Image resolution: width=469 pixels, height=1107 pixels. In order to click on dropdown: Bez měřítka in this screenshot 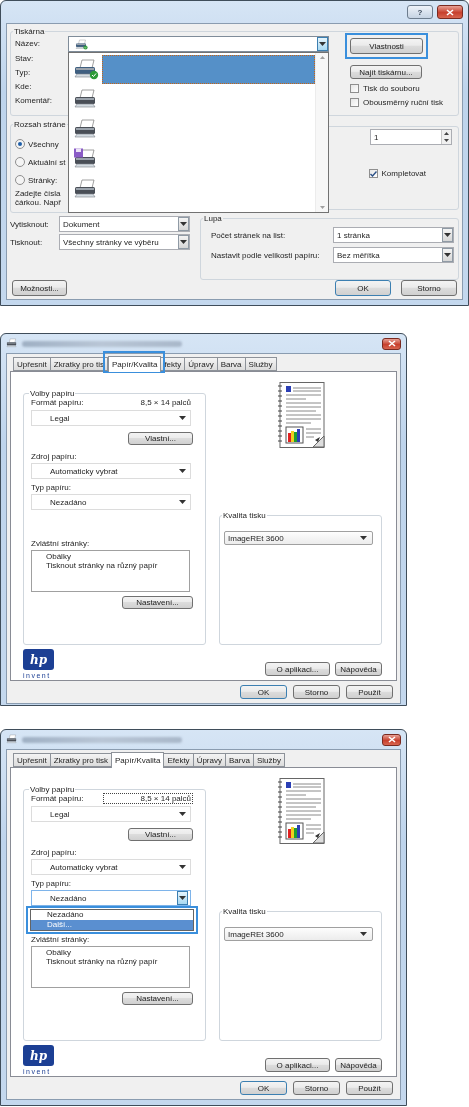, I will do `click(393, 255)`.